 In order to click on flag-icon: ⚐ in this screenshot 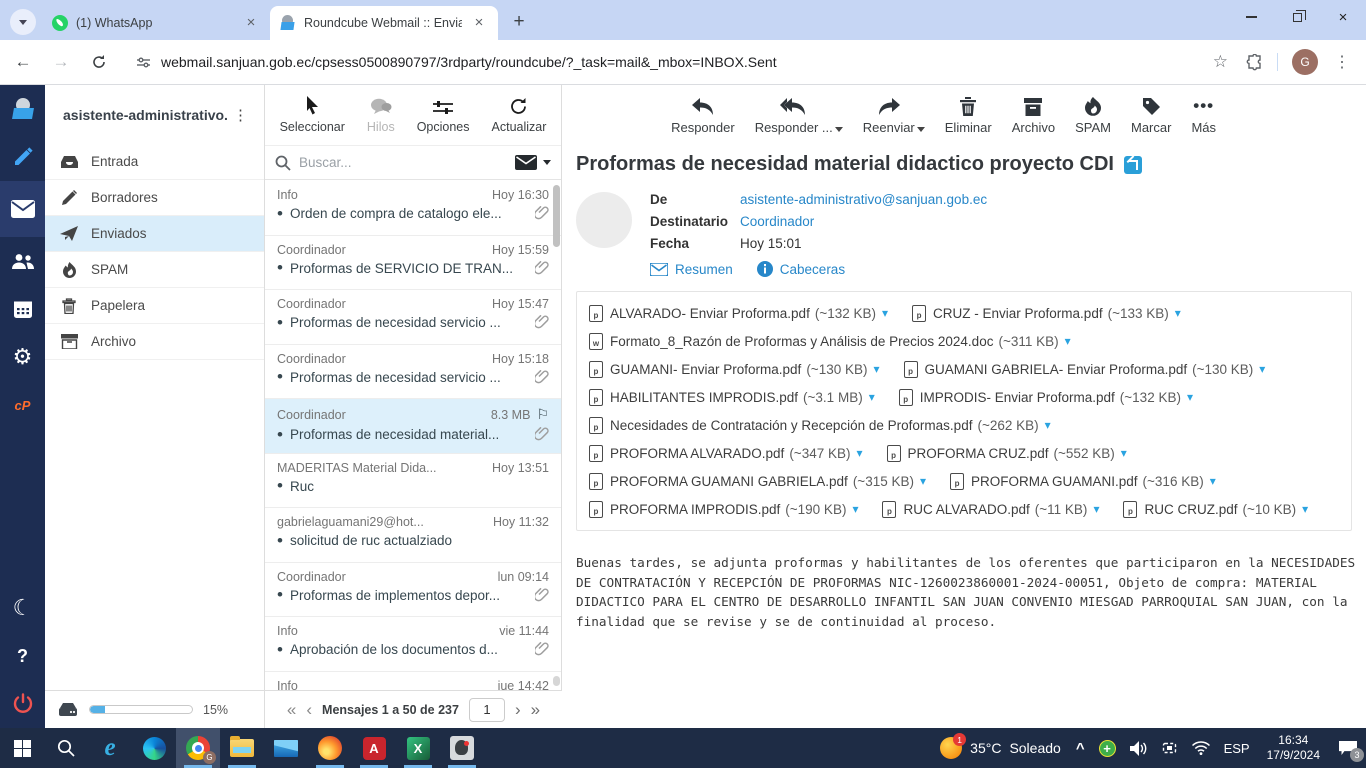, I will do `click(542, 414)`.